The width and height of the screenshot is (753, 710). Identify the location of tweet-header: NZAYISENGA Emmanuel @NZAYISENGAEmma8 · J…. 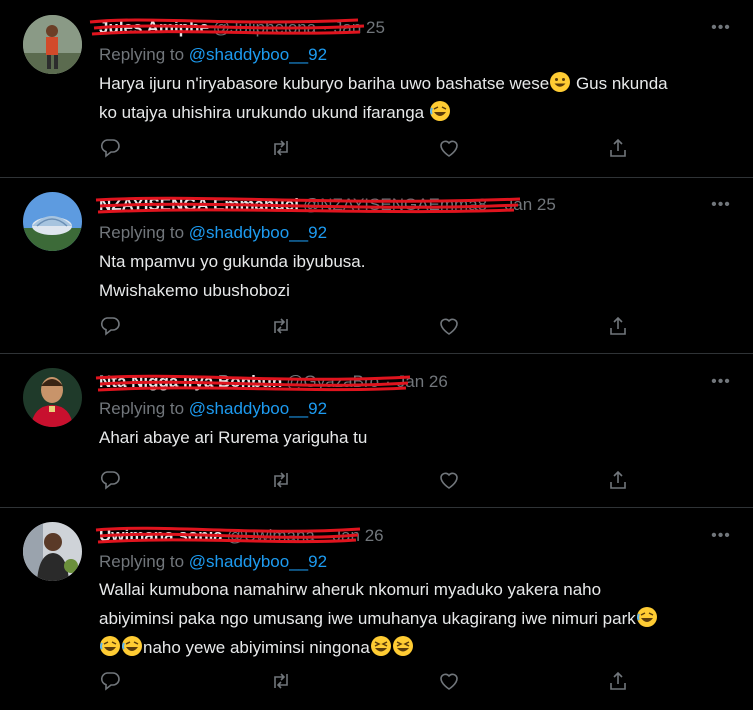
(327, 205).